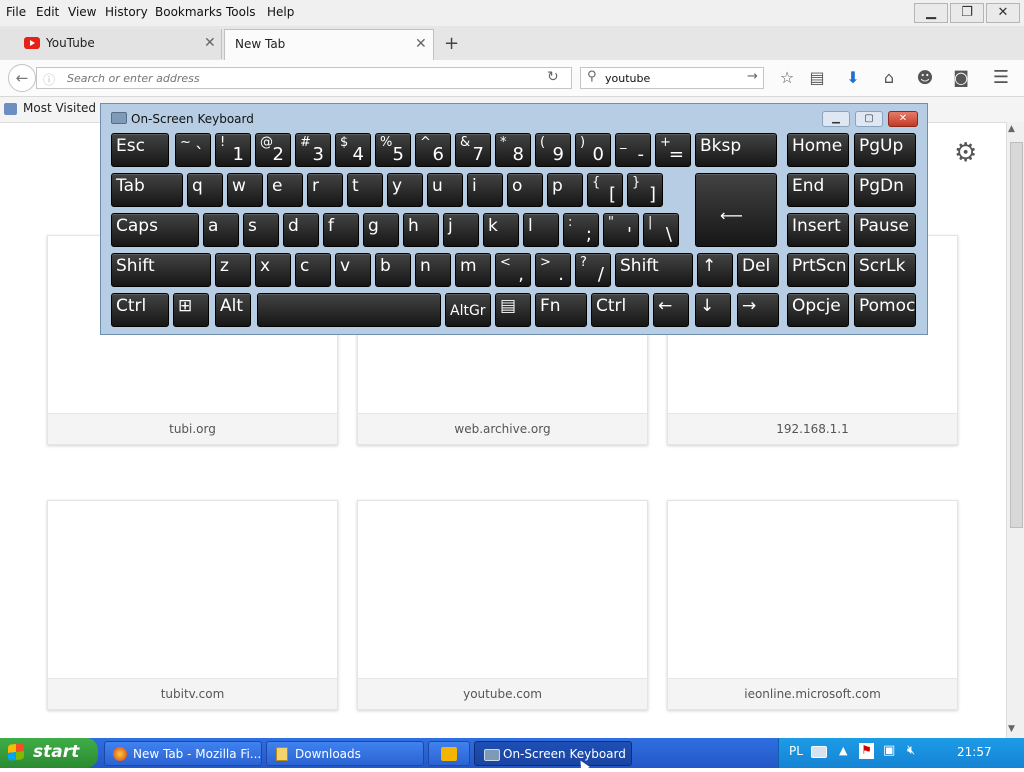 This screenshot has width=1024, height=772. Describe the element at coordinates (140, 150) in the screenshot. I see `key-esc: Esc` at that location.